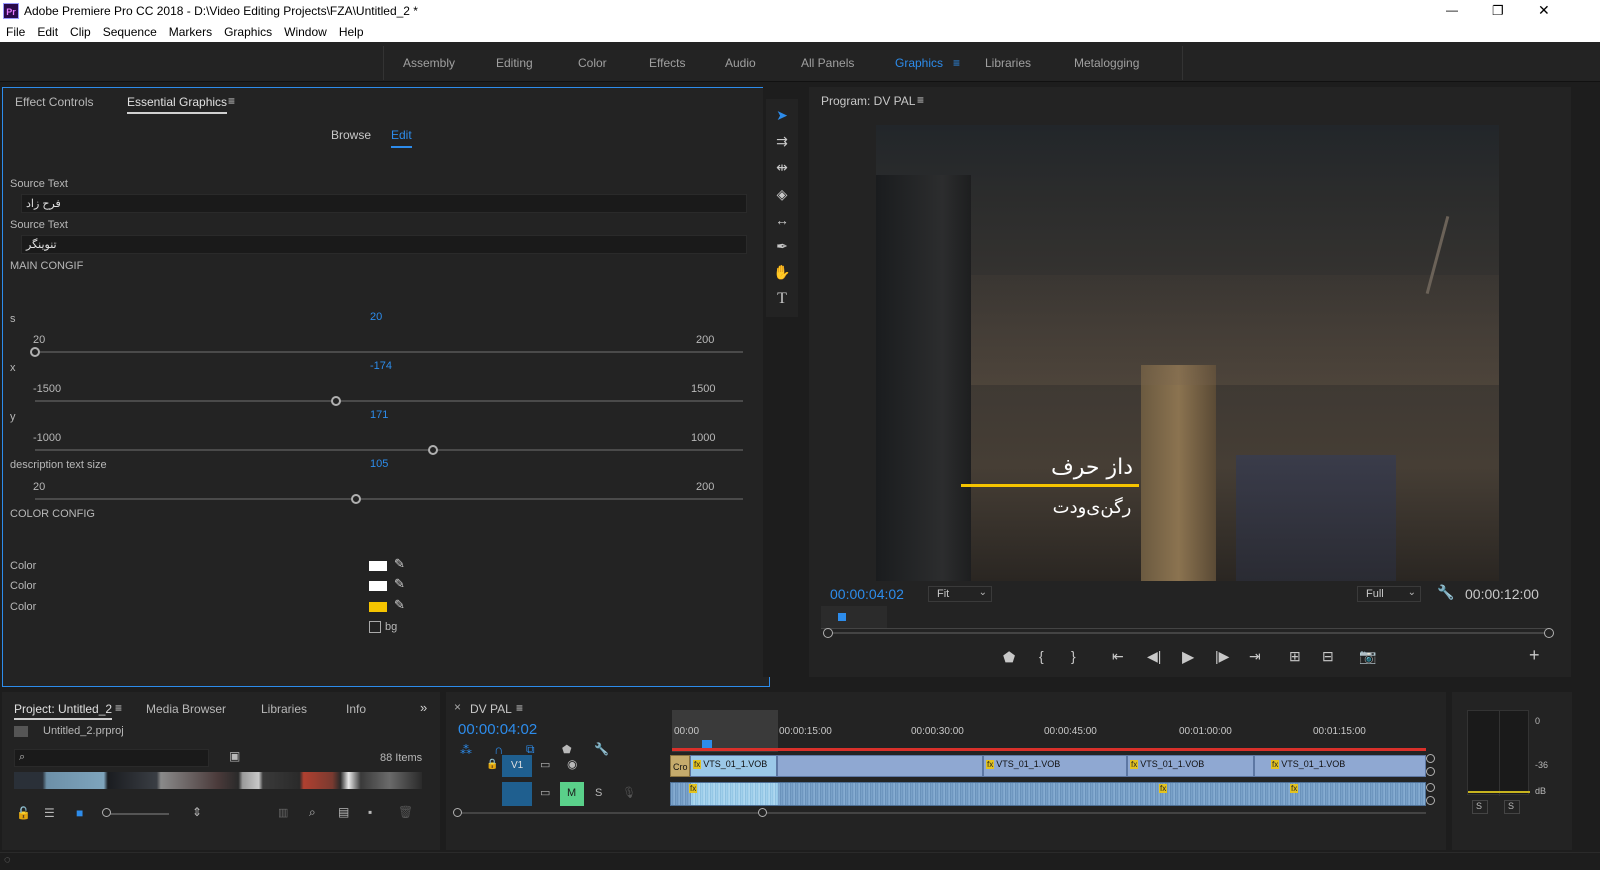  Describe the element at coordinates (370, 812) in the screenshot. I see `new-item-icon: ▪` at that location.